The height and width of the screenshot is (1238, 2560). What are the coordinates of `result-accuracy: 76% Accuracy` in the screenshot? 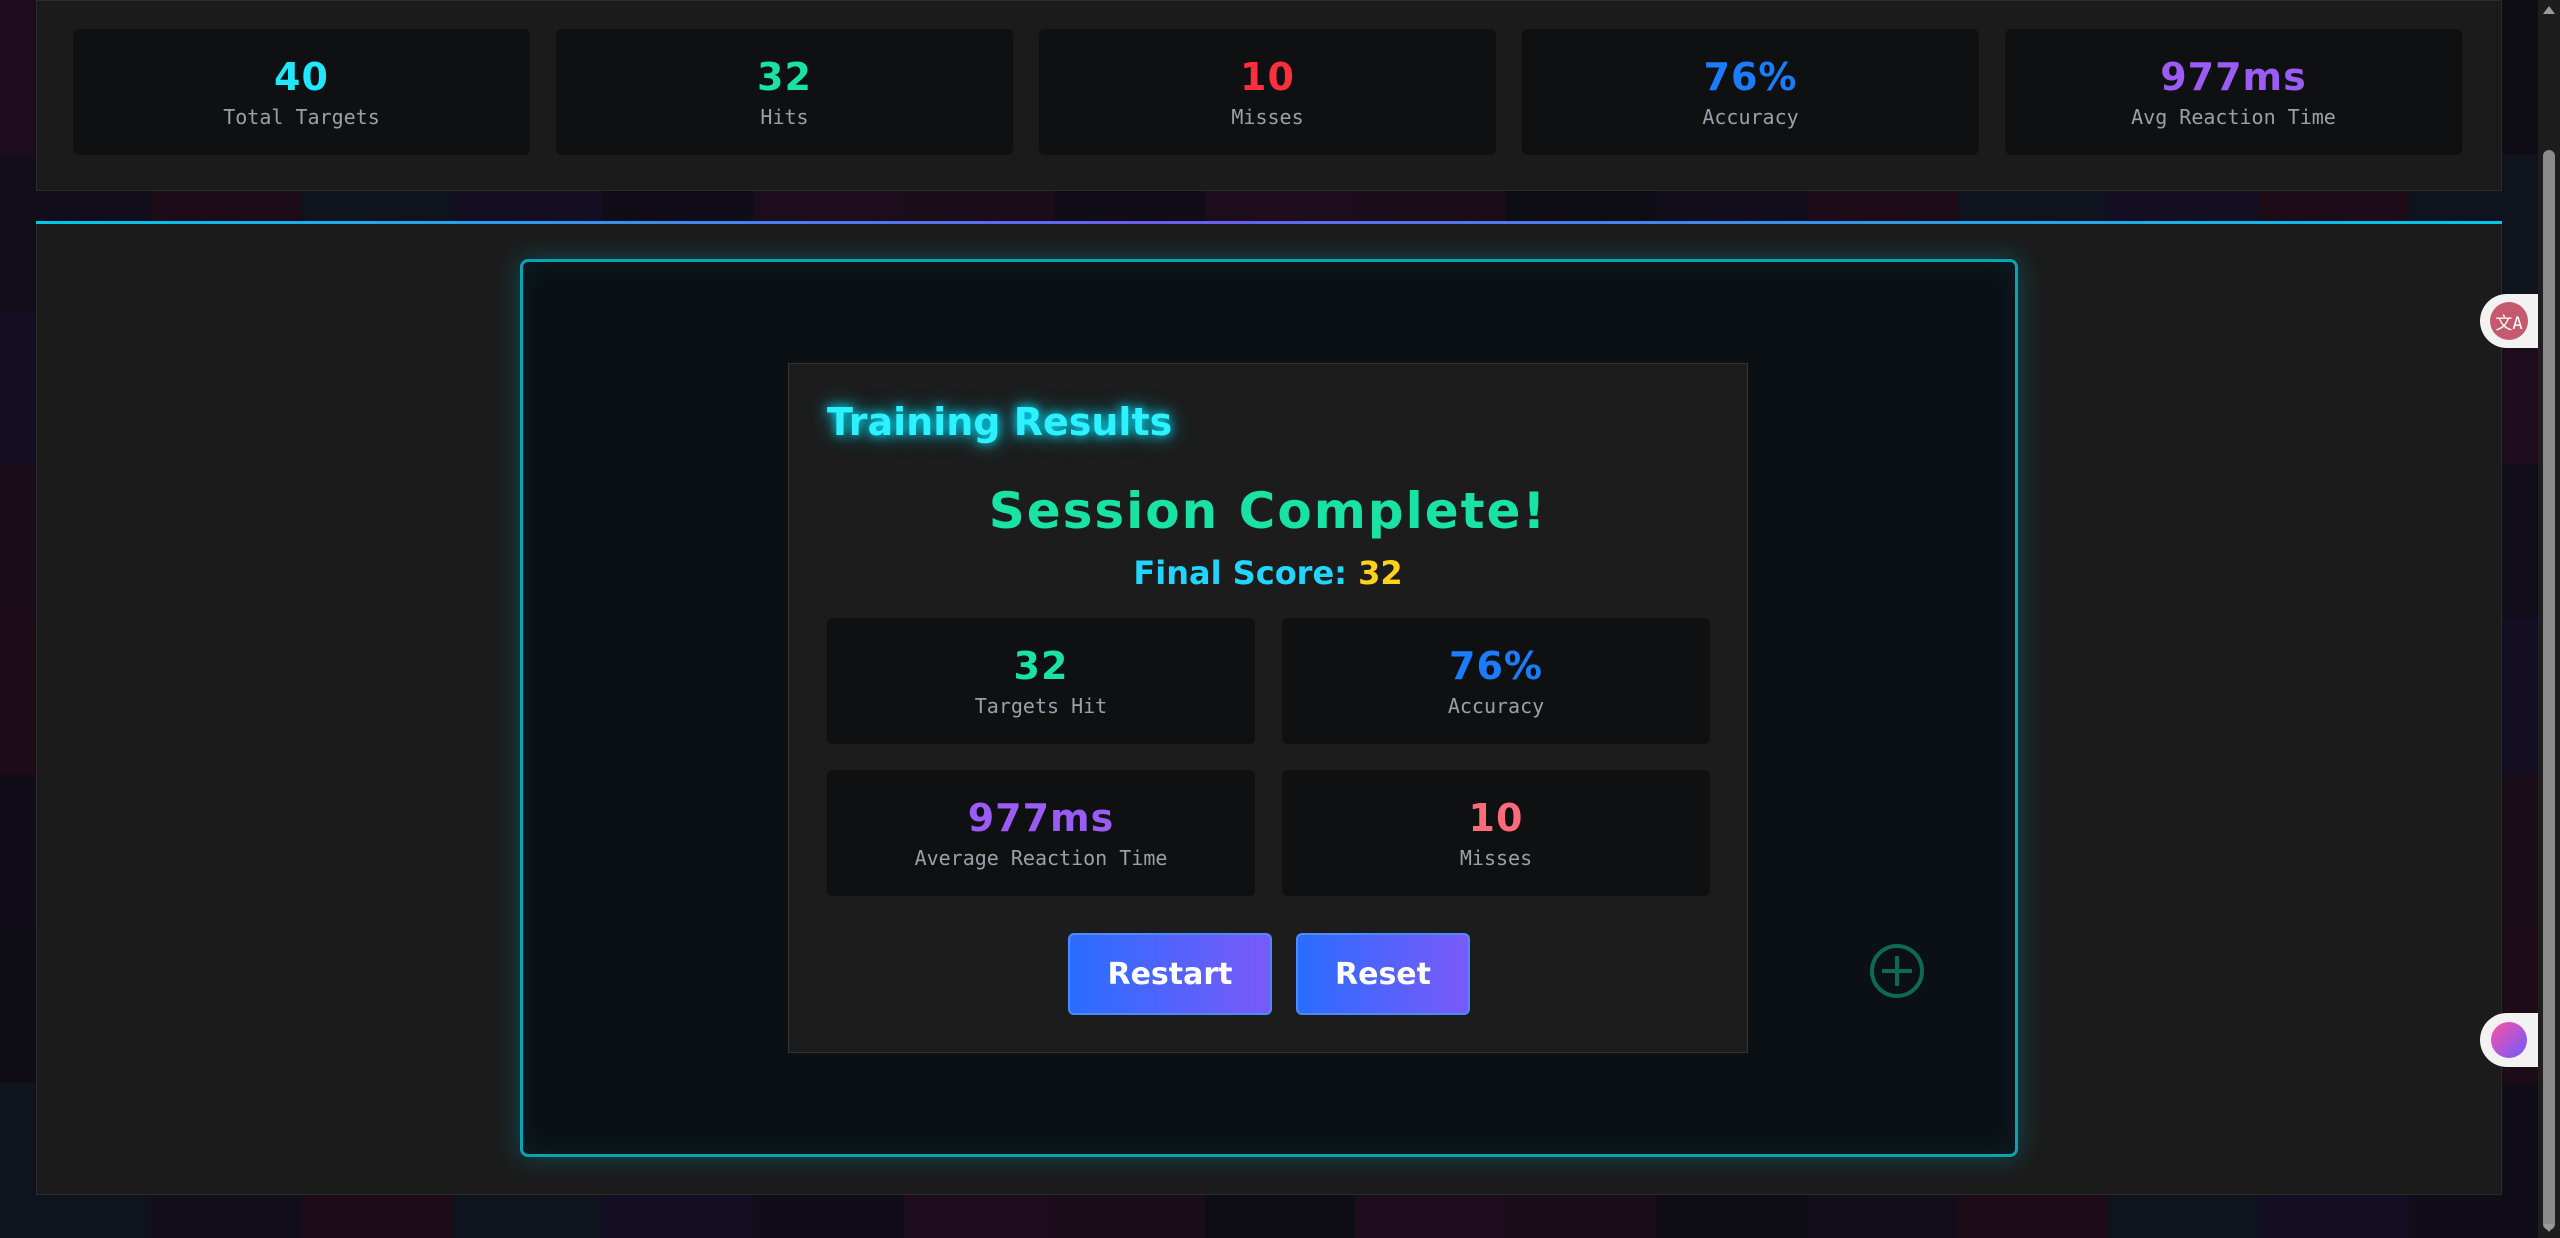 It's located at (1496, 681).